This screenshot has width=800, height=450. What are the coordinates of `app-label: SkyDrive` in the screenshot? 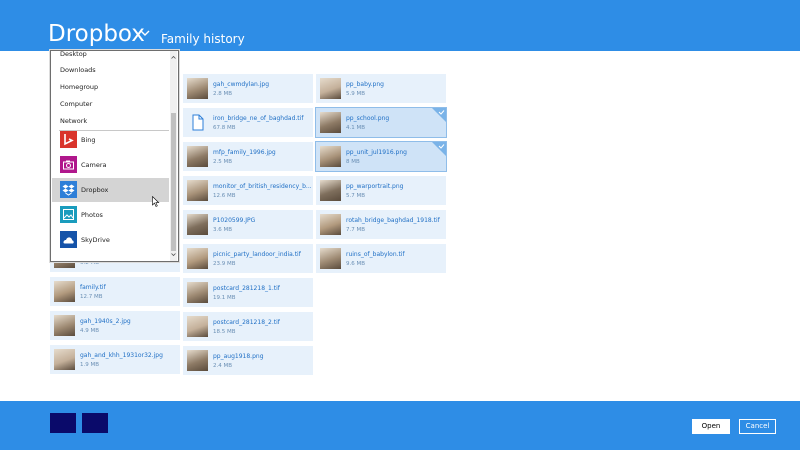 It's located at (95, 240).